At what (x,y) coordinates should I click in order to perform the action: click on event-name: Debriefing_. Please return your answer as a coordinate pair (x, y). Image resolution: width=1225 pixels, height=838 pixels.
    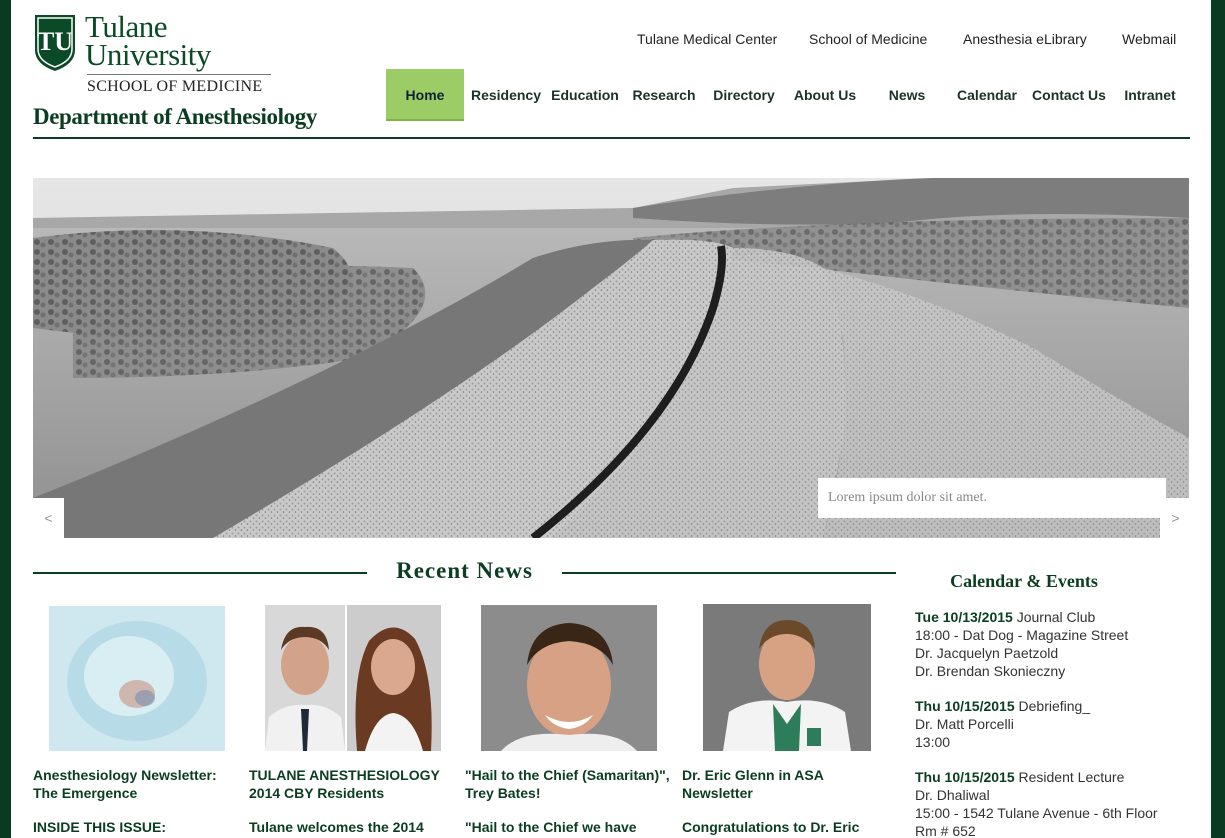
    Looking at the image, I should click on (1055, 706).